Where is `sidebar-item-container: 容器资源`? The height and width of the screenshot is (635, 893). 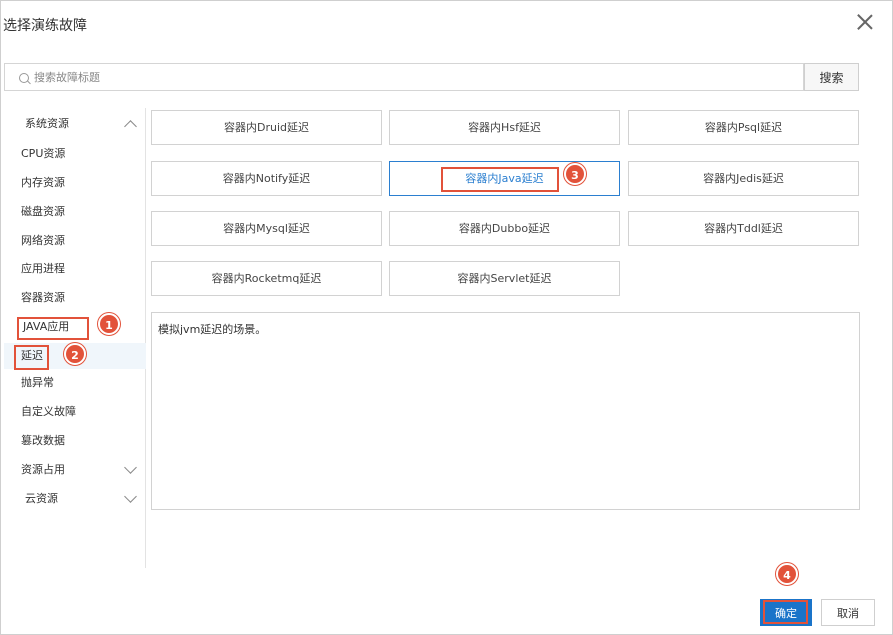 sidebar-item-container: 容器资源 is located at coordinates (75, 298).